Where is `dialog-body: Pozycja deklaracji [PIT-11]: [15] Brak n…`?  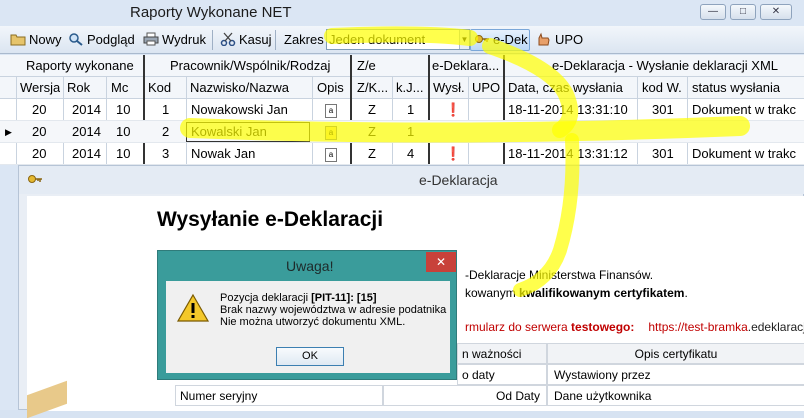
dialog-body: Pozycja deklaracji [PIT-11]: [15] Brak n… is located at coordinates (308, 327).